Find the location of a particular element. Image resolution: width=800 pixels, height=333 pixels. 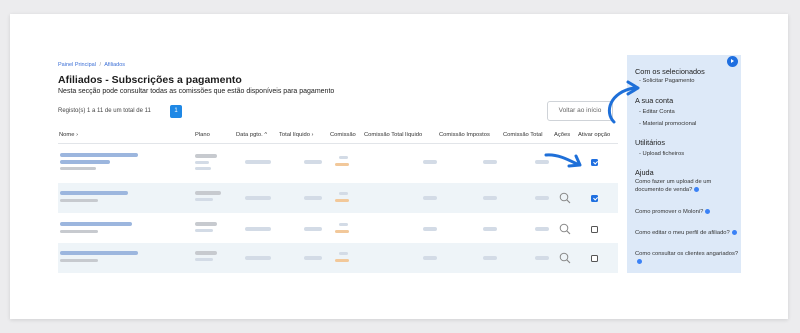

help-link-promote: Como promover o Moloni? is located at coordinates (687, 212).